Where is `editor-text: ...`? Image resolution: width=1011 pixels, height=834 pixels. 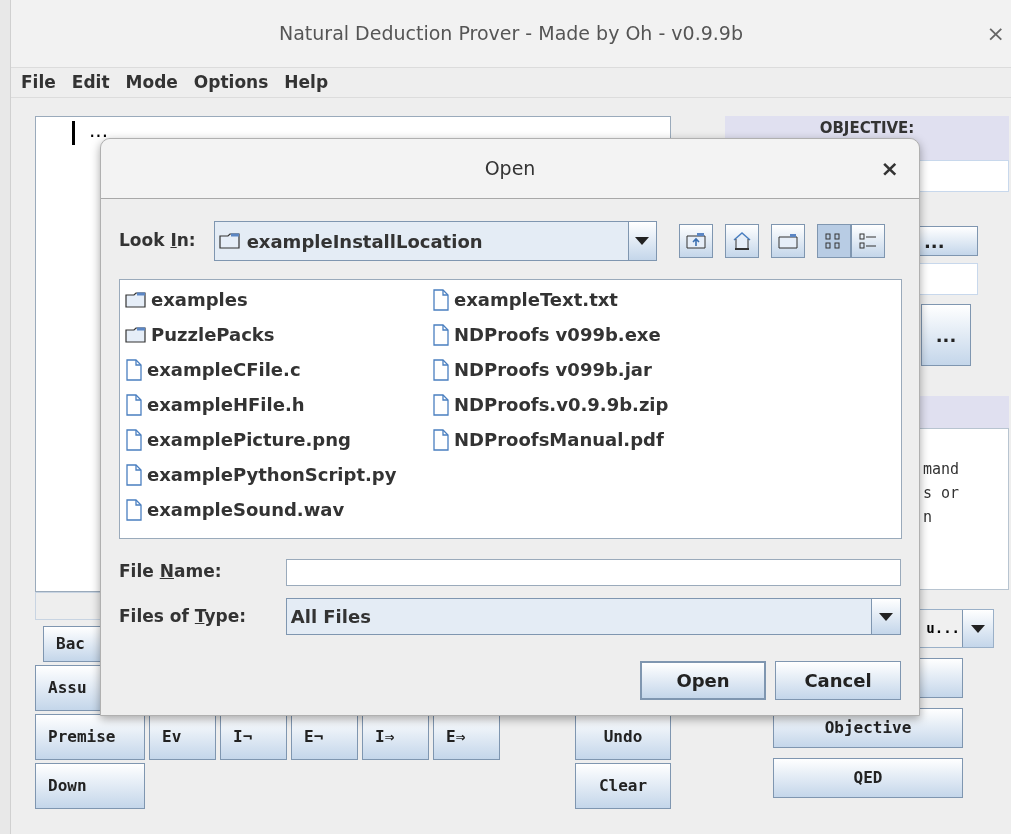
editor-text: ... is located at coordinates (99, 130).